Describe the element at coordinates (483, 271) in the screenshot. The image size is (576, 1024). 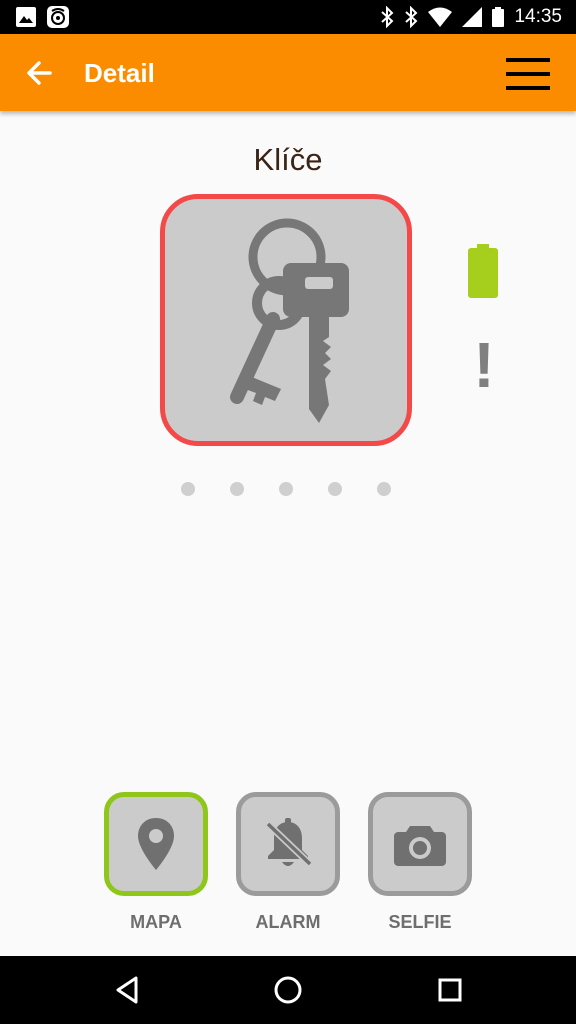
I see `battery-level-icon` at that location.